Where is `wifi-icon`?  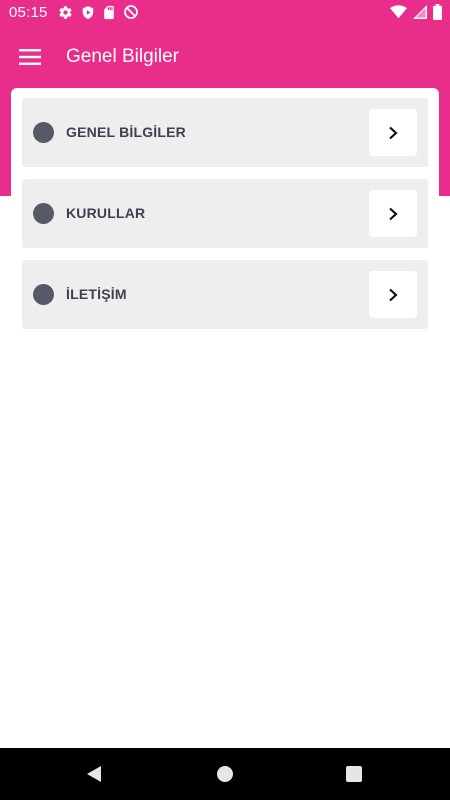
wifi-icon is located at coordinates (398, 12).